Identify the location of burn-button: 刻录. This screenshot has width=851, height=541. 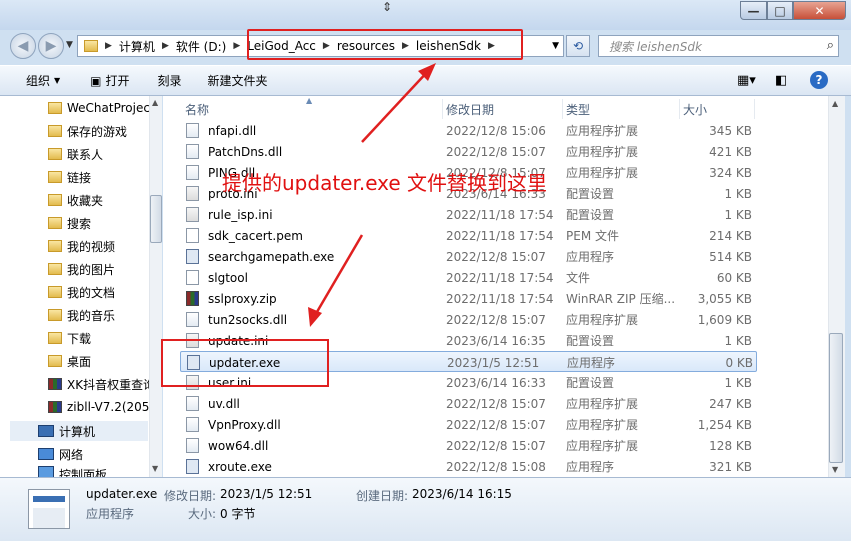
(166, 80).